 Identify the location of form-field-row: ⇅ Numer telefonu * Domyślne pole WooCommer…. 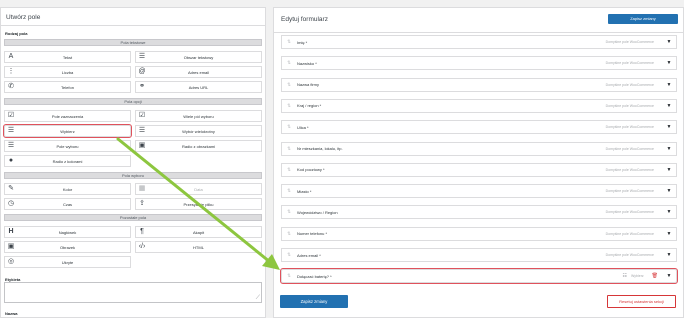
(479, 233).